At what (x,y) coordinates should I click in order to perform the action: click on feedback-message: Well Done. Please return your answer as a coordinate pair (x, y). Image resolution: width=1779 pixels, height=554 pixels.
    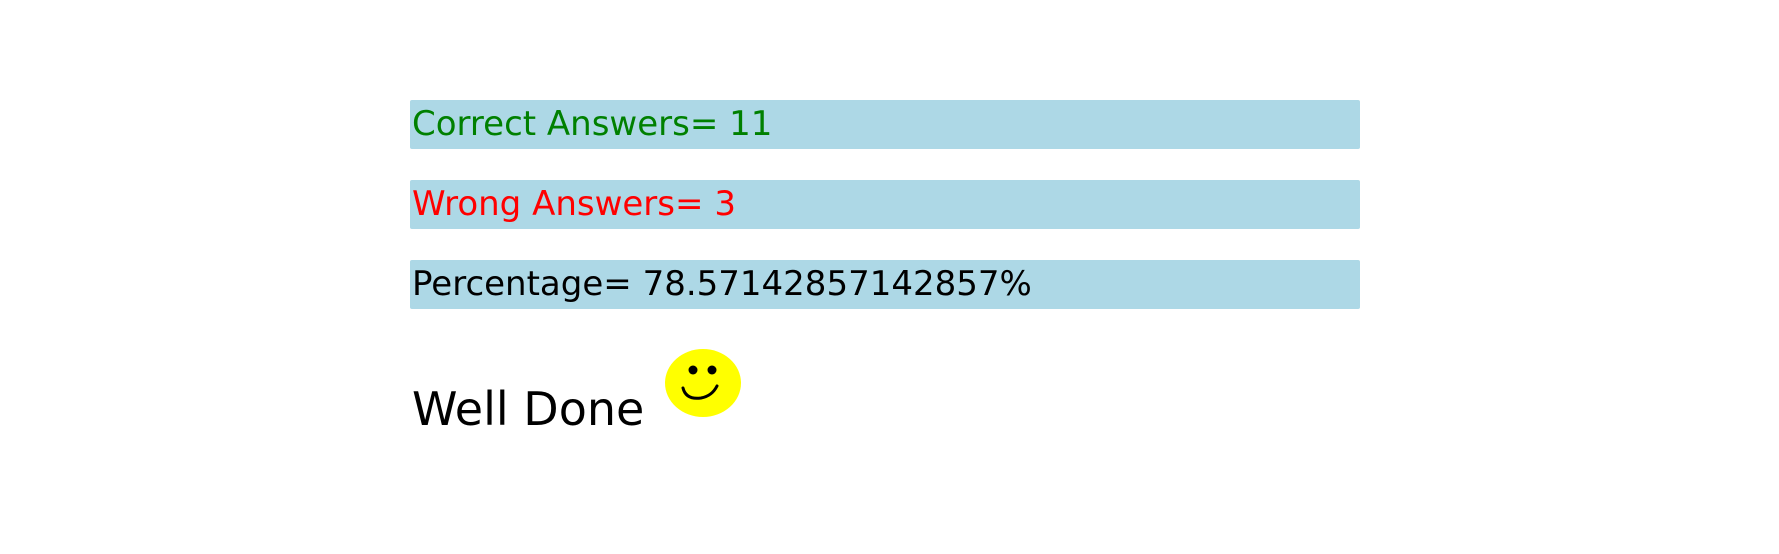
    Looking at the image, I should click on (577, 395).